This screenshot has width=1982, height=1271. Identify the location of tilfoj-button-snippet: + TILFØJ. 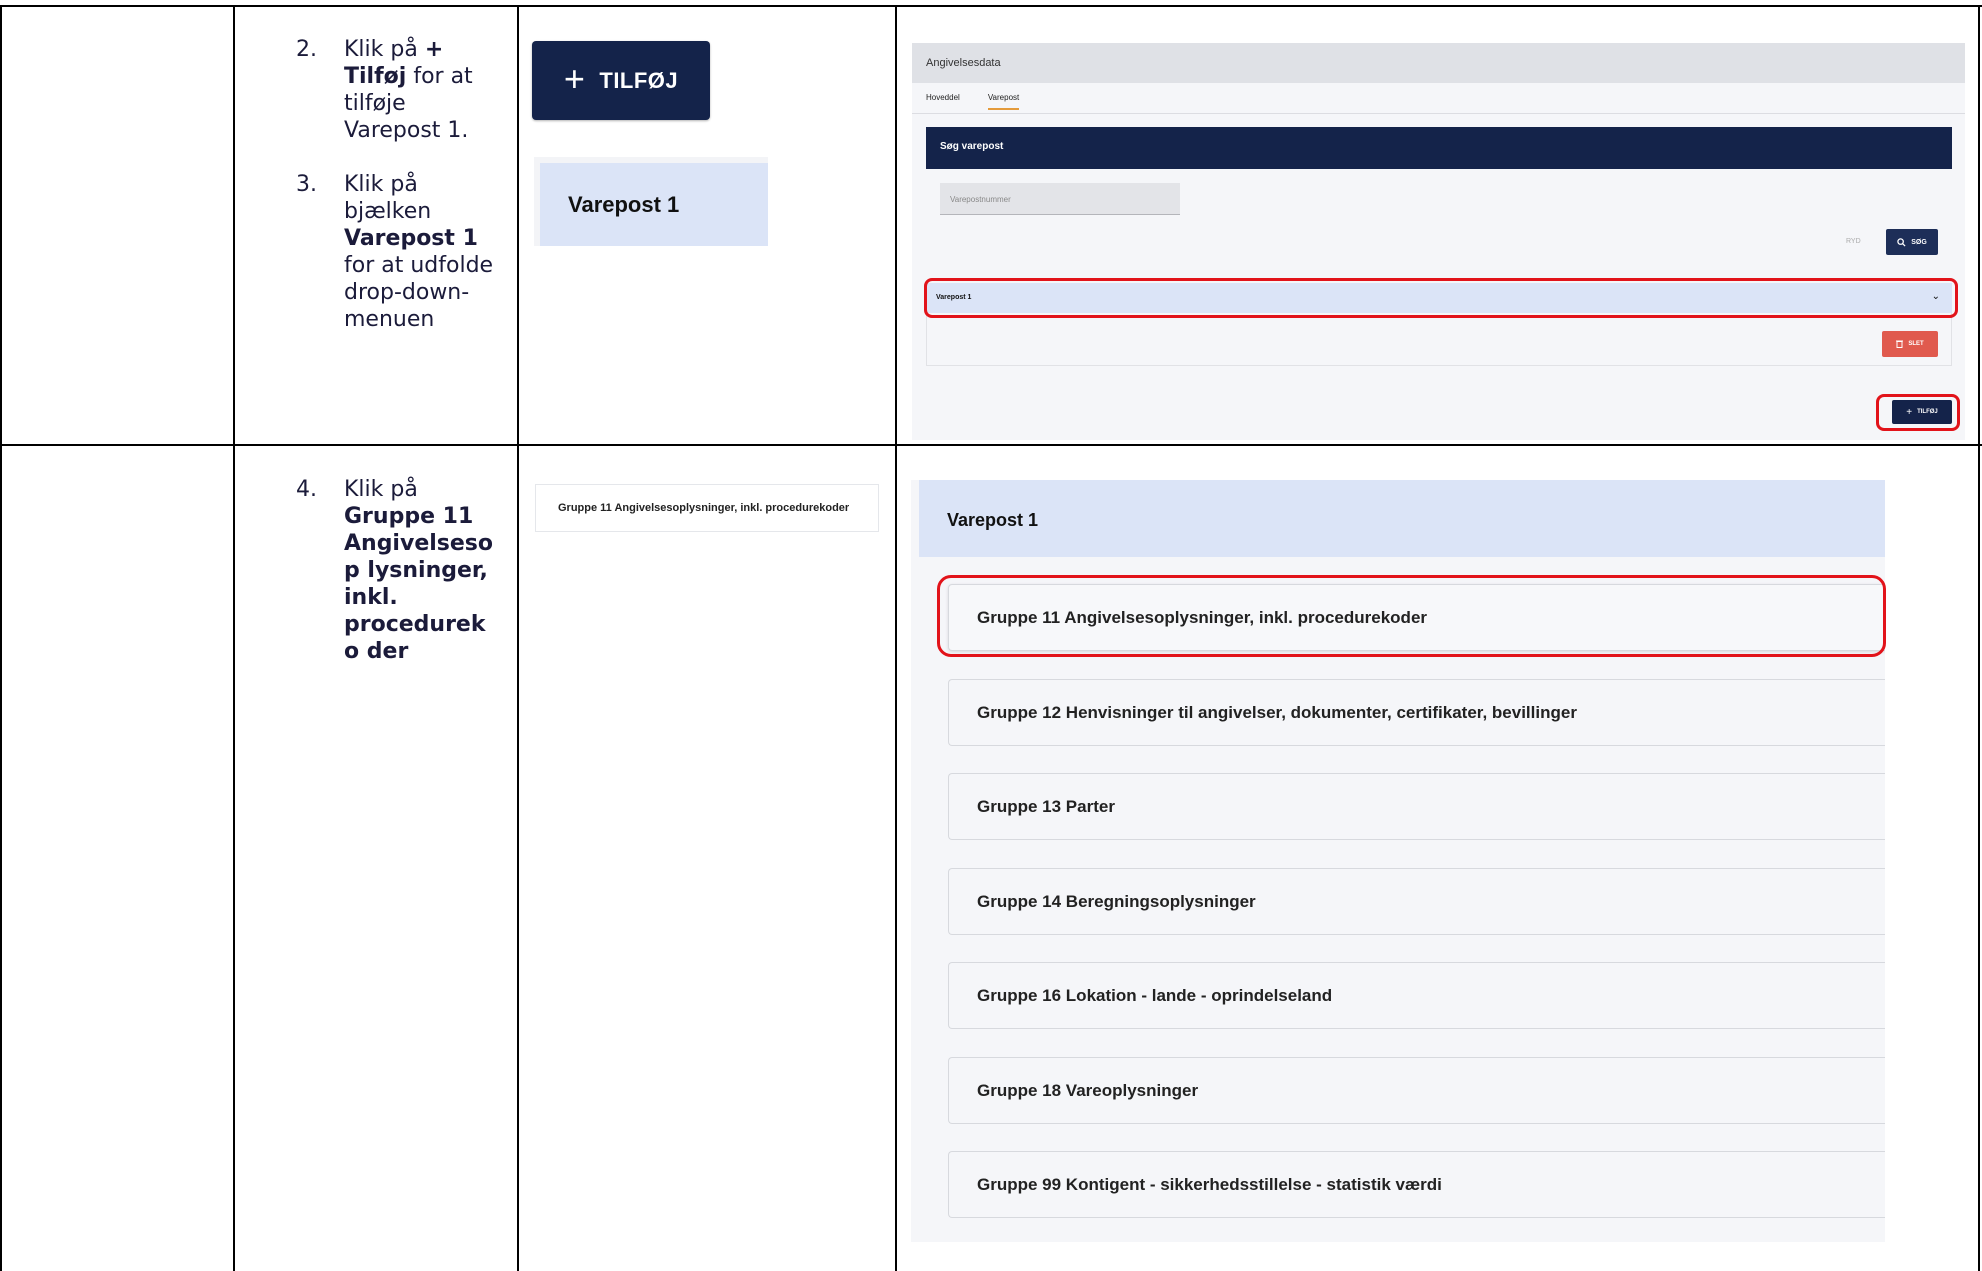
(621, 80).